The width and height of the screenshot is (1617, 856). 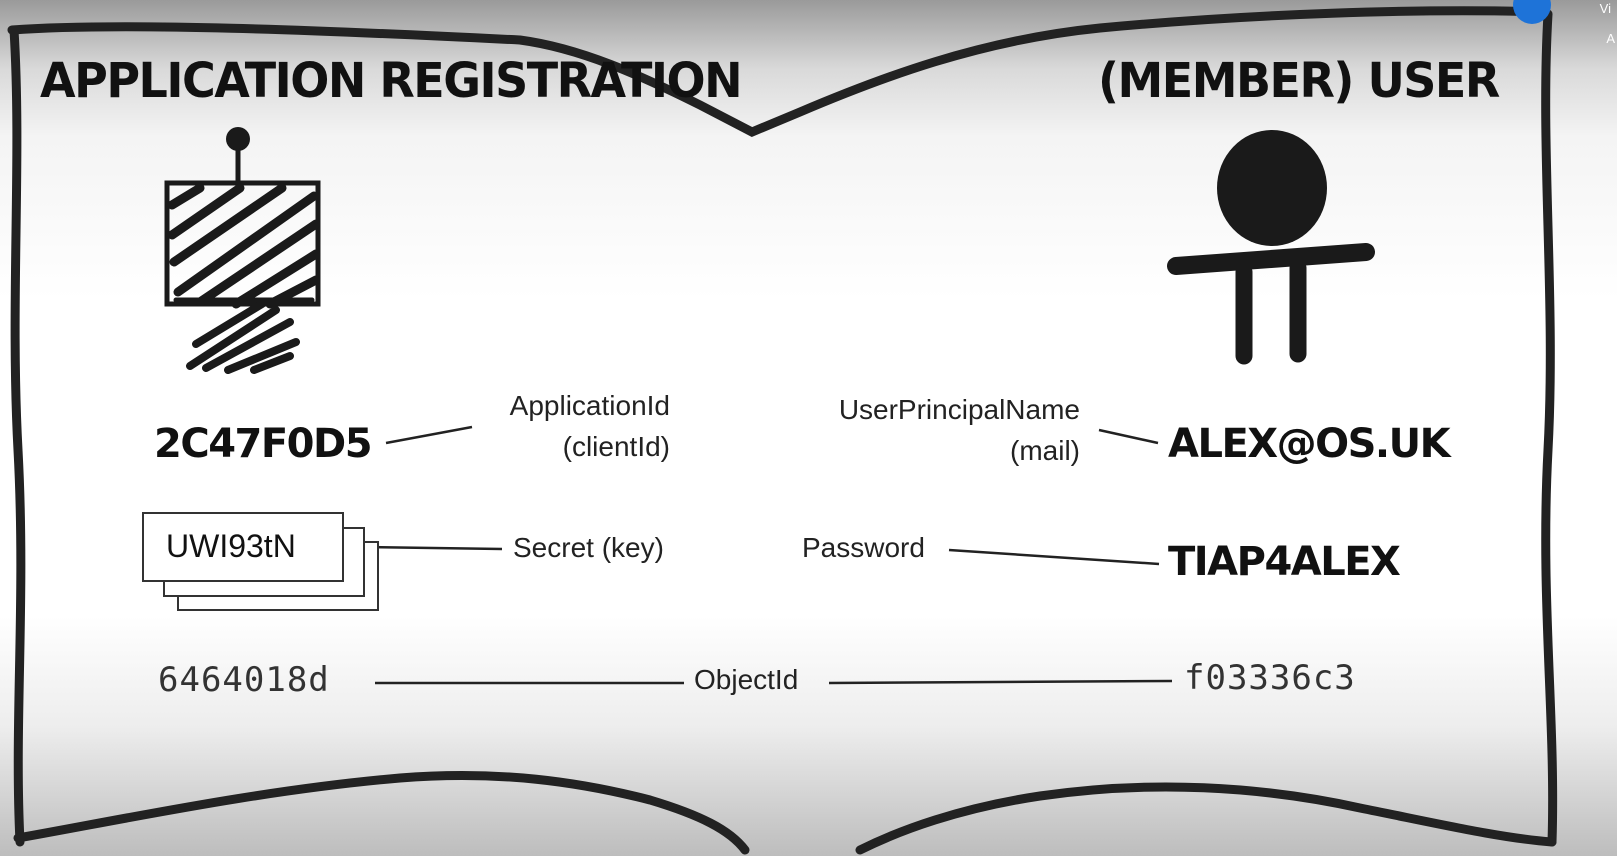 What do you see at coordinates (1000, 682) in the screenshot?
I see `connector-objectid-right` at bounding box center [1000, 682].